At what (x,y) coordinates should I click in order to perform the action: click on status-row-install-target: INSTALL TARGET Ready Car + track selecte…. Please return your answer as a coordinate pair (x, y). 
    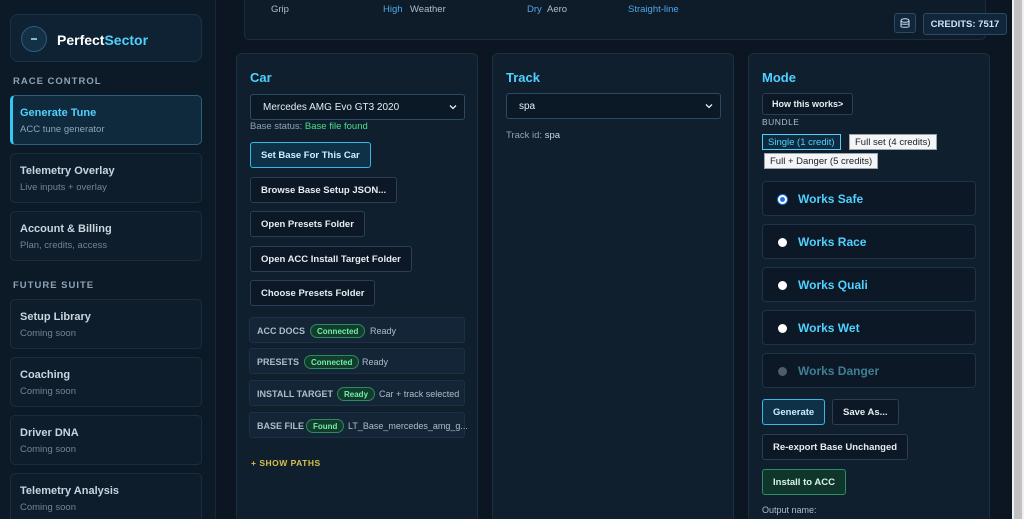
    Looking at the image, I should click on (357, 393).